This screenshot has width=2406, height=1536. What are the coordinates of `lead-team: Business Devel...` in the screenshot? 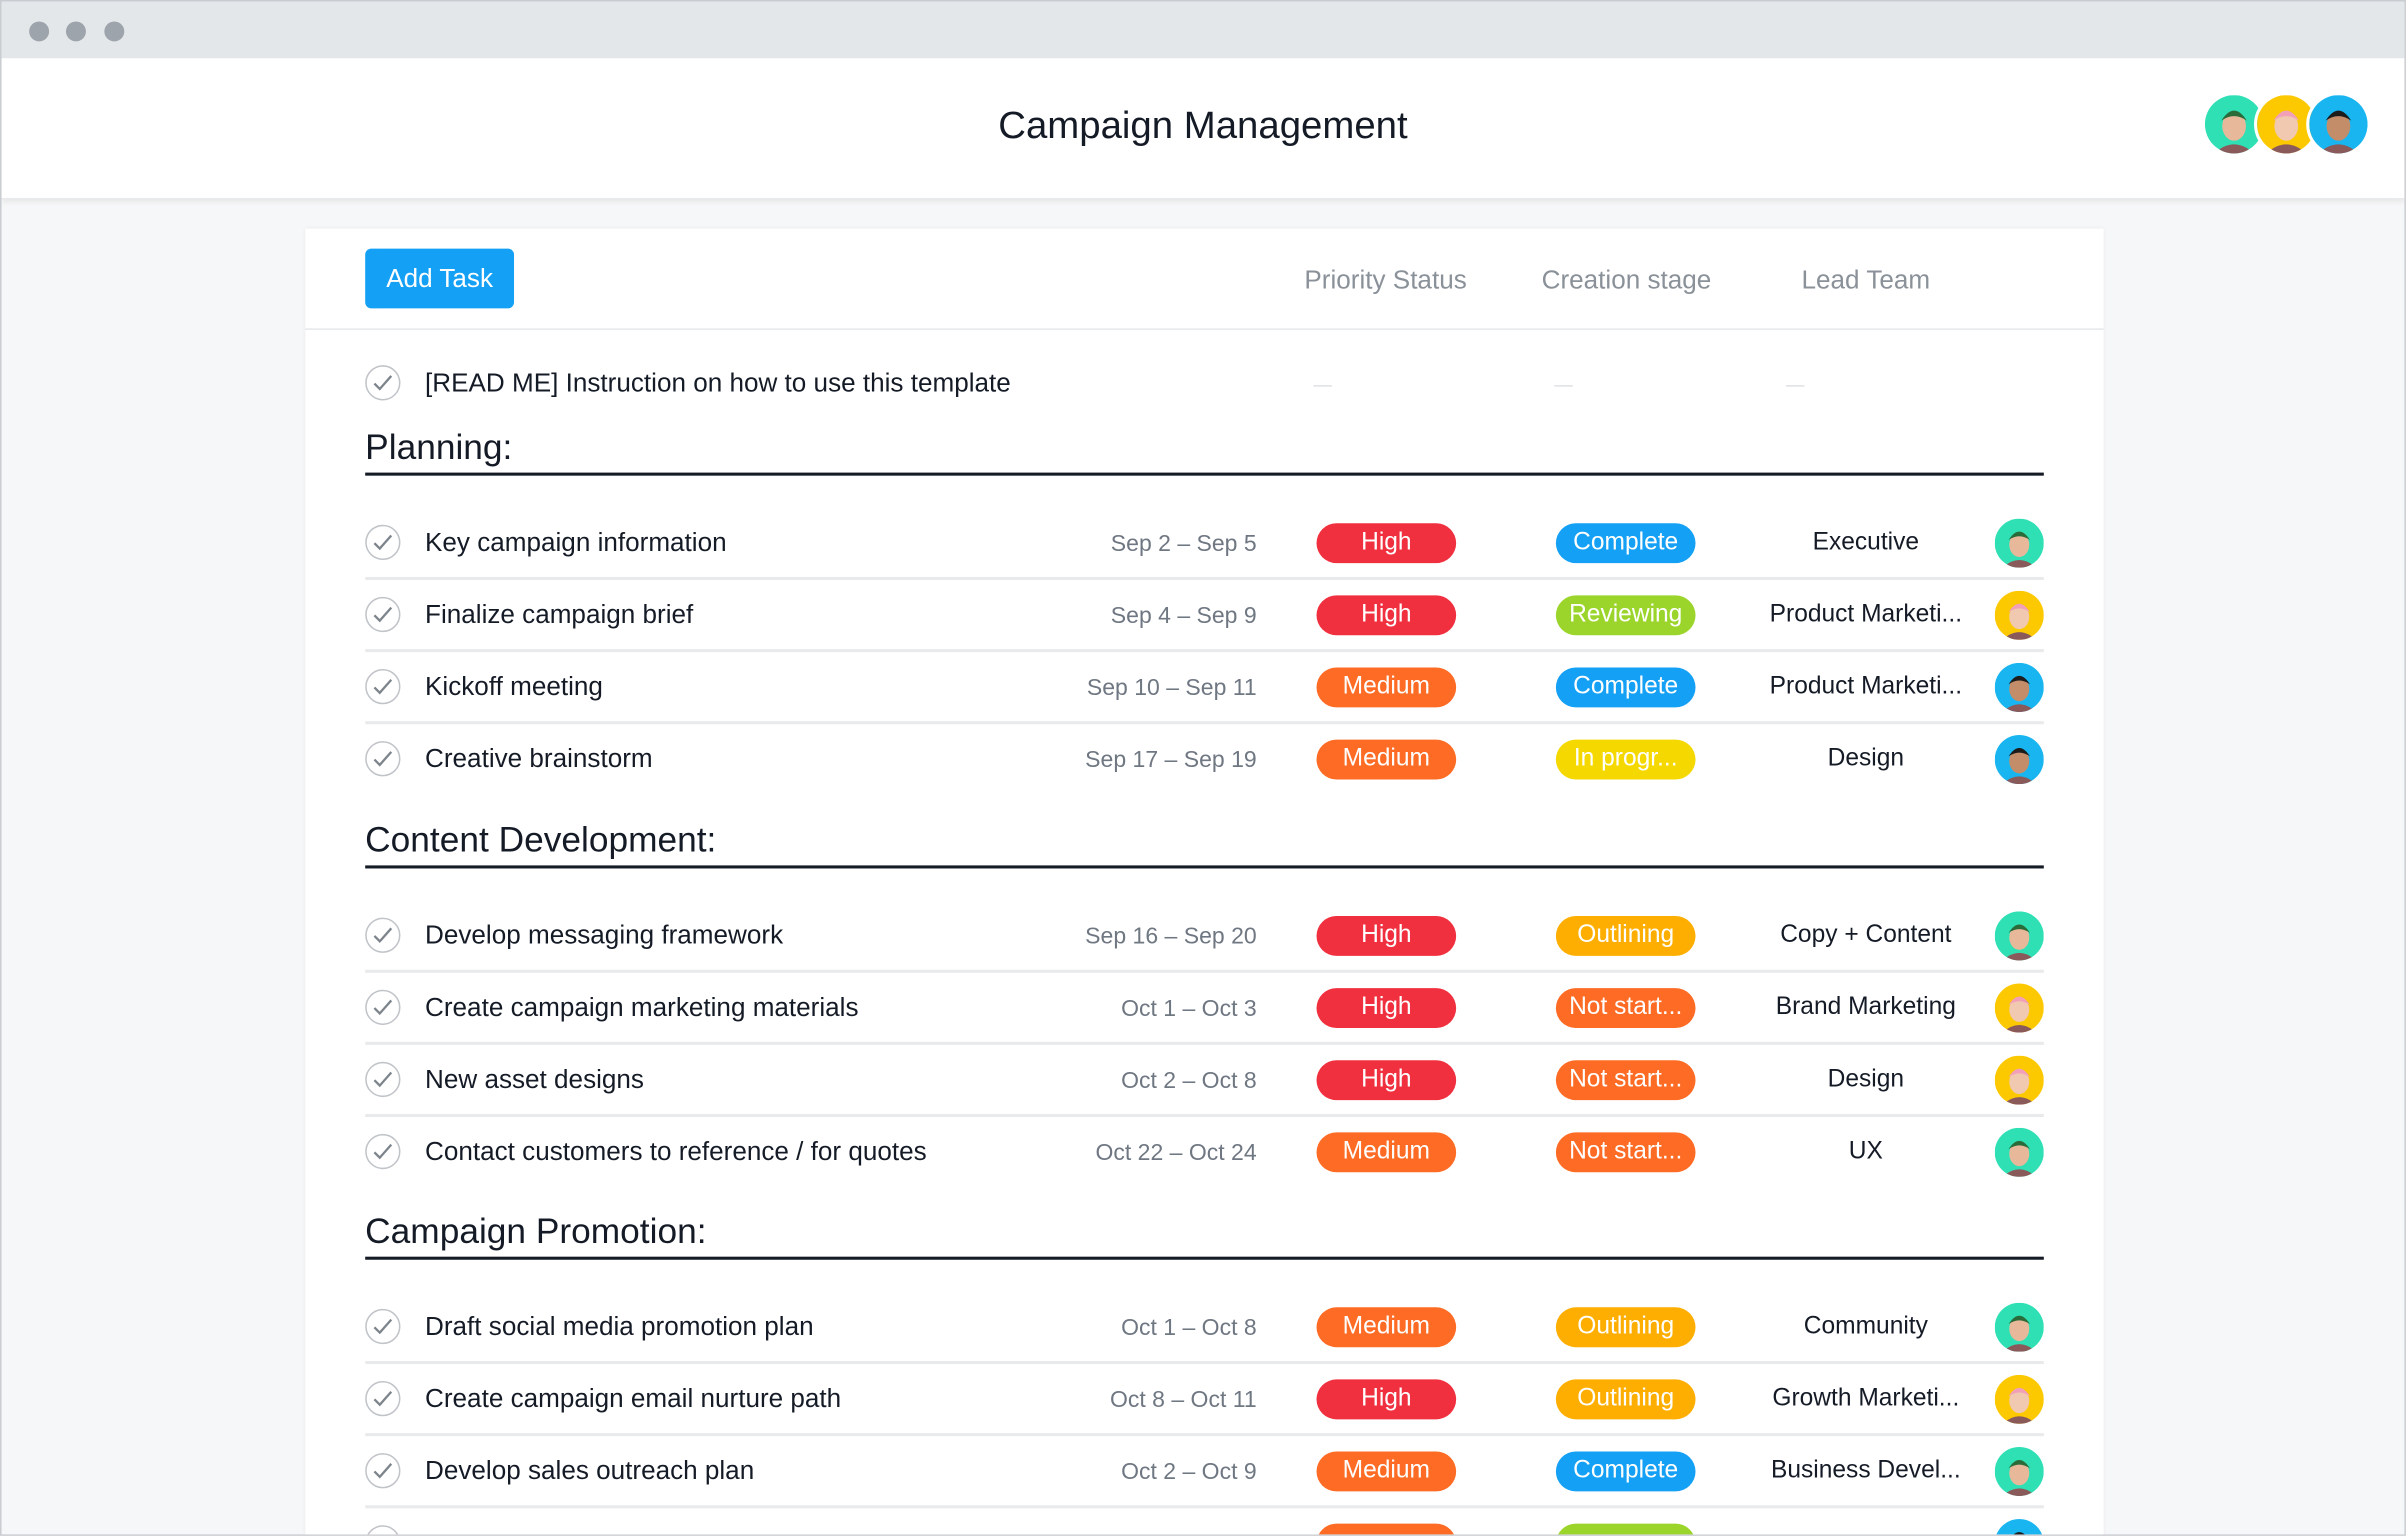 It's located at (1866, 1472).